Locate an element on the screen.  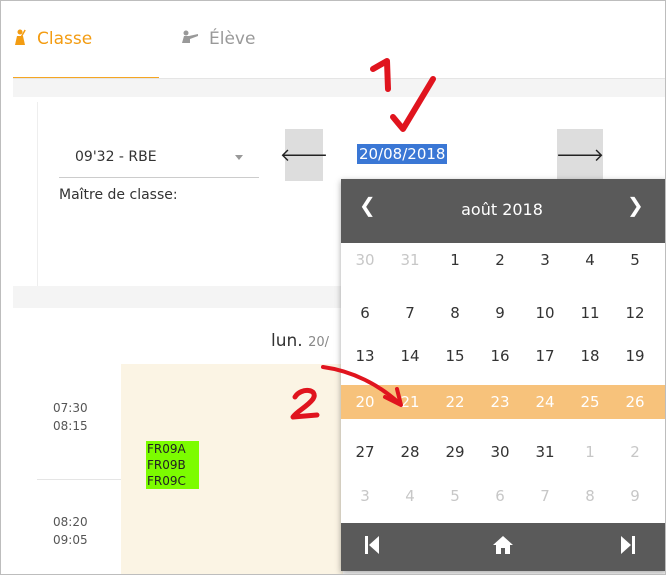
annotation-layer is located at coordinates (363, 239).